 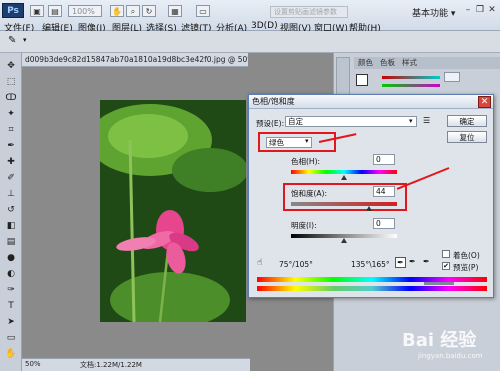 I want to click on saturation-slider-track, so click(x=344, y=204).